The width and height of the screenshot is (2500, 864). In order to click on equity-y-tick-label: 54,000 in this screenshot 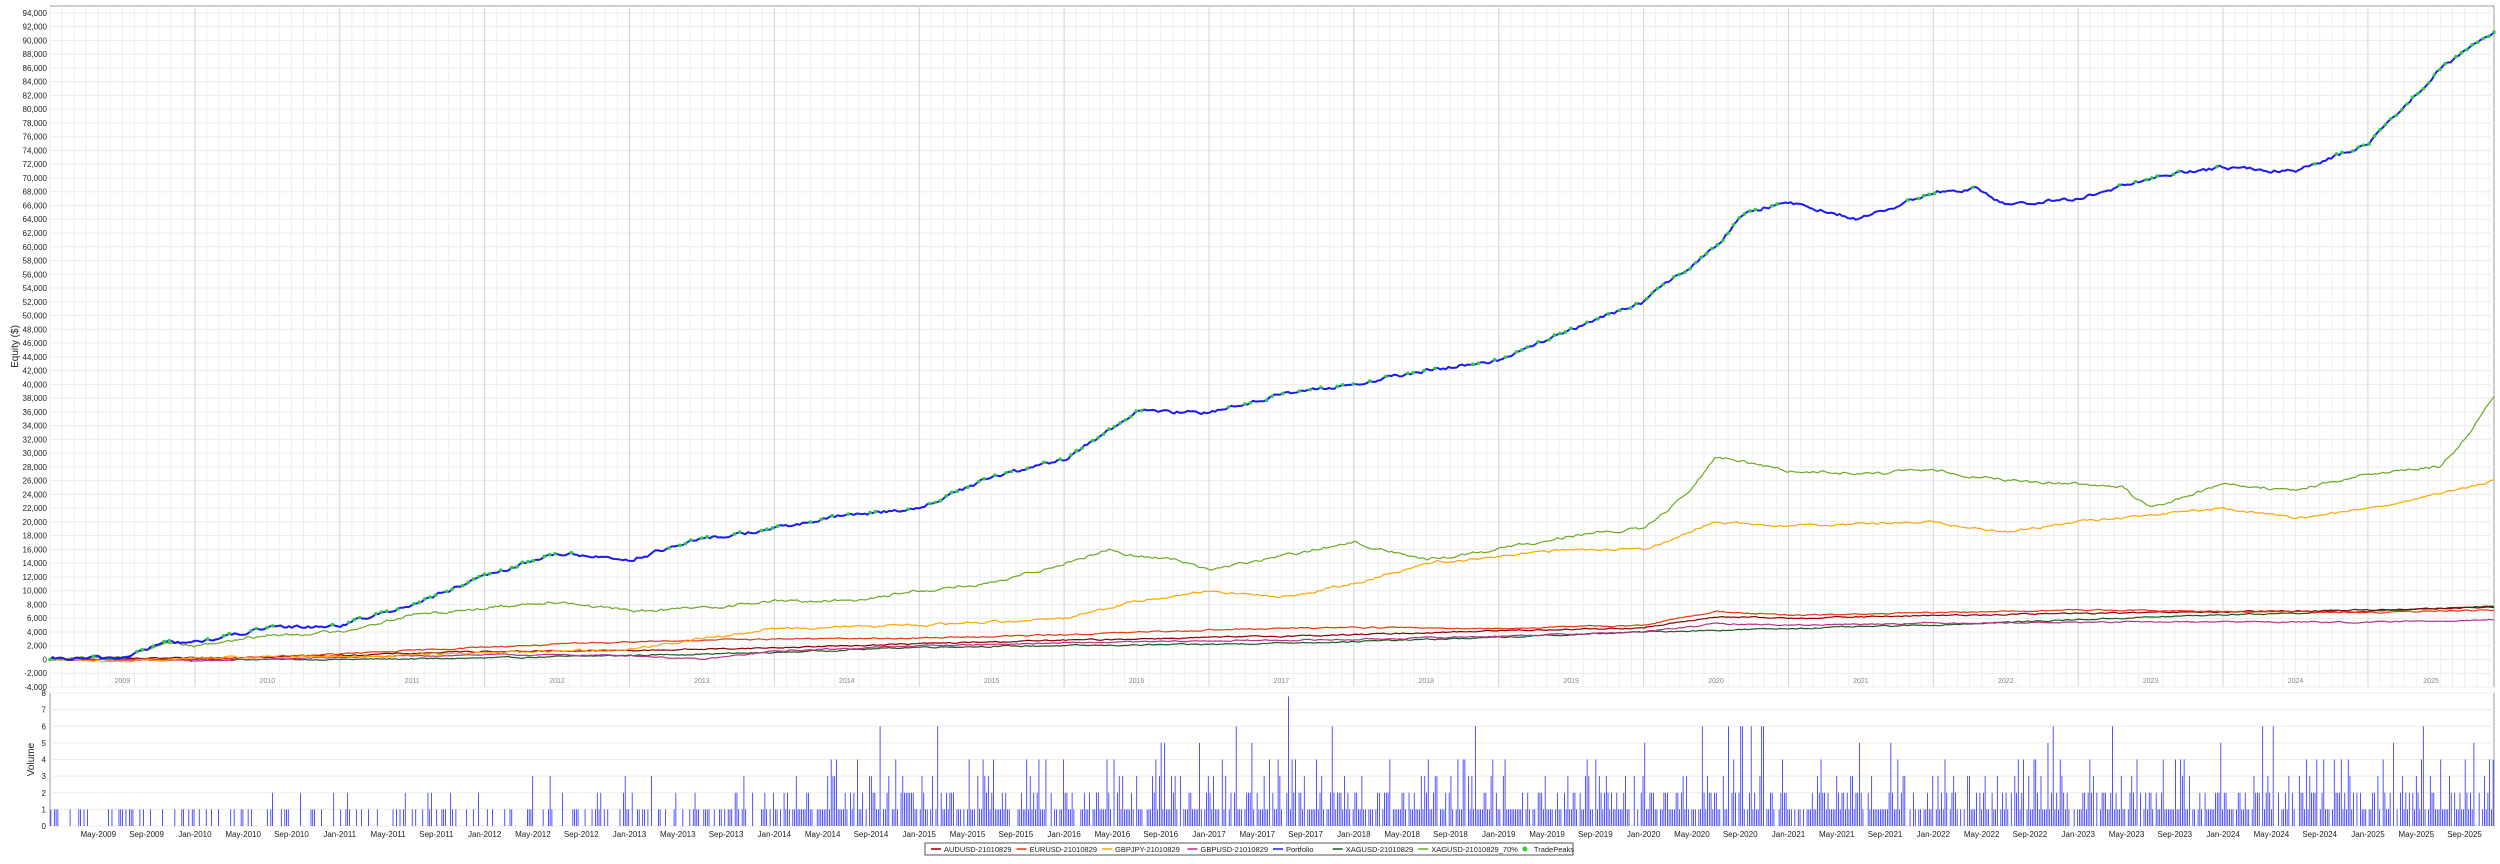, I will do `click(35, 288)`.